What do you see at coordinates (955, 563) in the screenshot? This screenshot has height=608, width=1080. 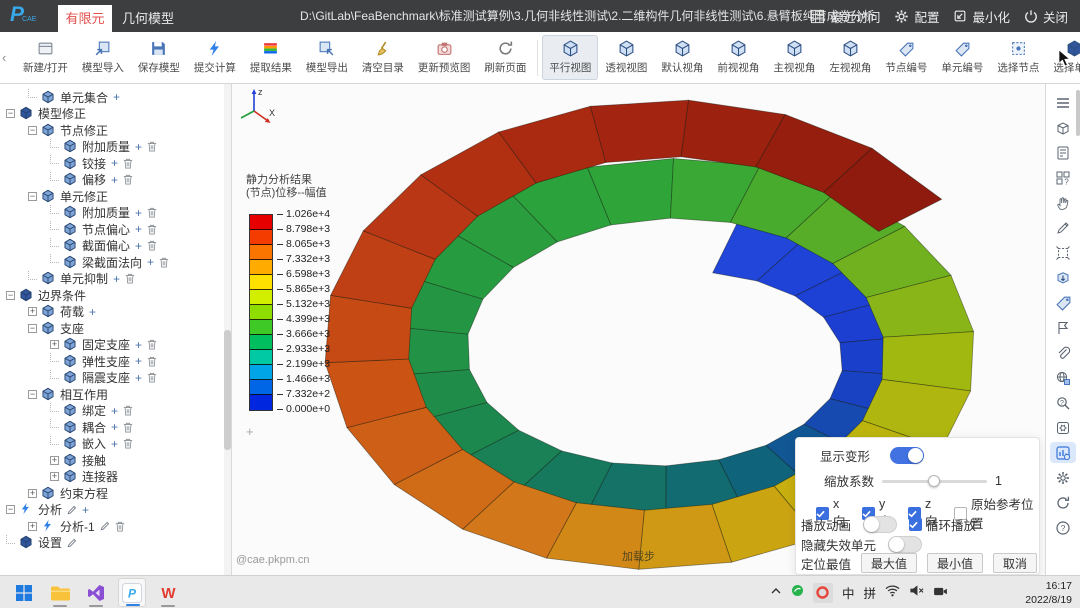 I see `min-value-button: 最小值` at bounding box center [955, 563].